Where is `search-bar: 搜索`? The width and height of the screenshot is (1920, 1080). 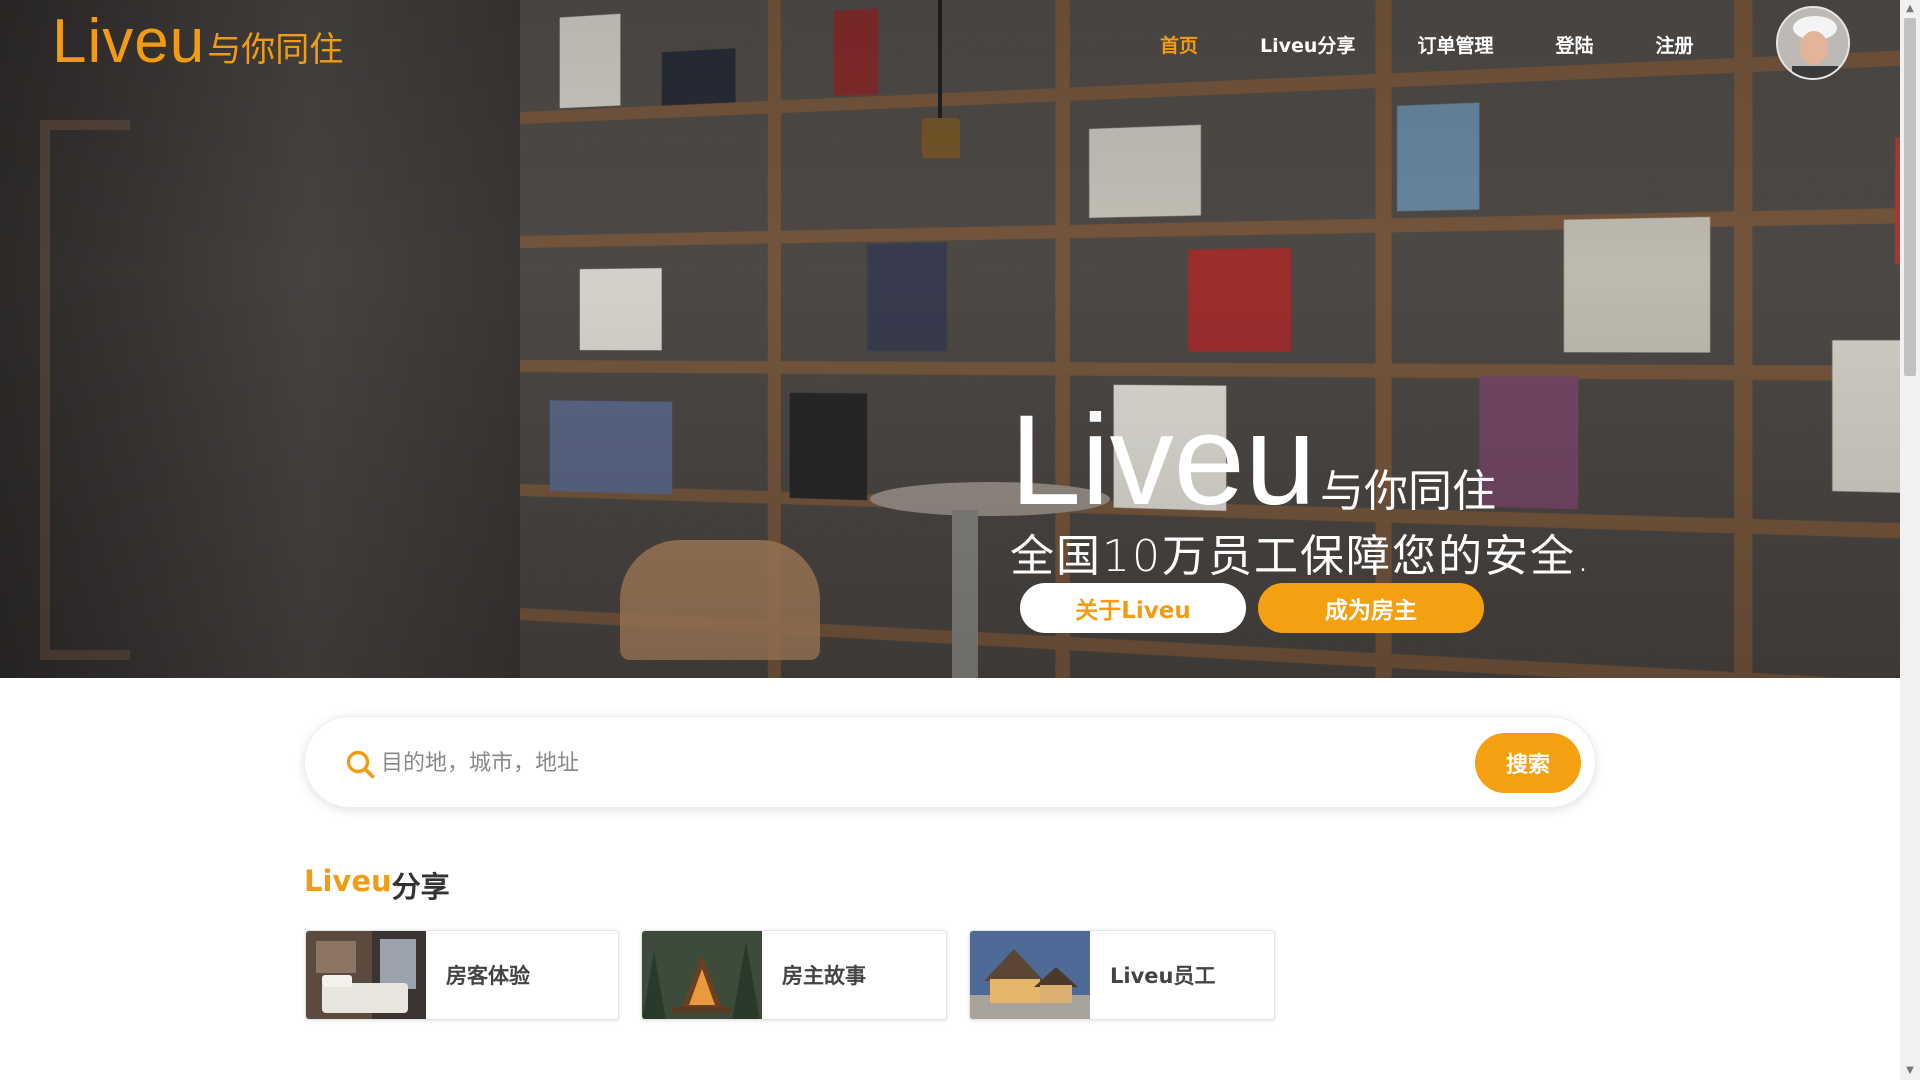
search-bar: 搜索 is located at coordinates (950, 762).